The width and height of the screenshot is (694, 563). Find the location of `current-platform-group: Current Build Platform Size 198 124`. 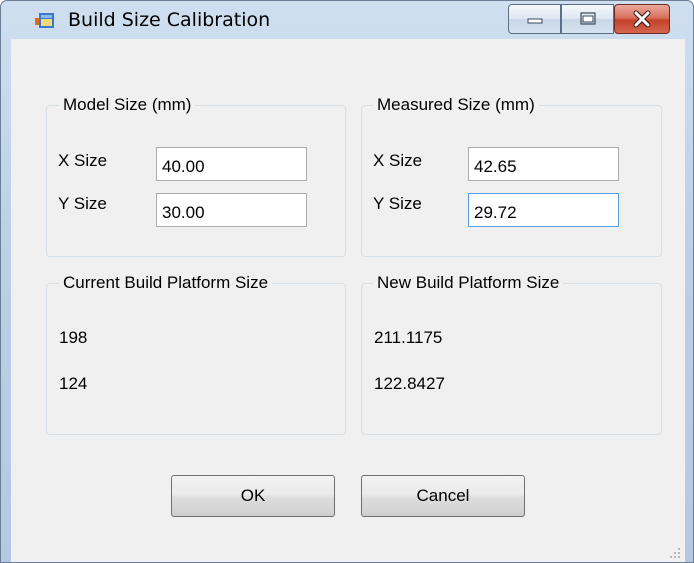

current-platform-group: Current Build Platform Size 198 124 is located at coordinates (196, 354).